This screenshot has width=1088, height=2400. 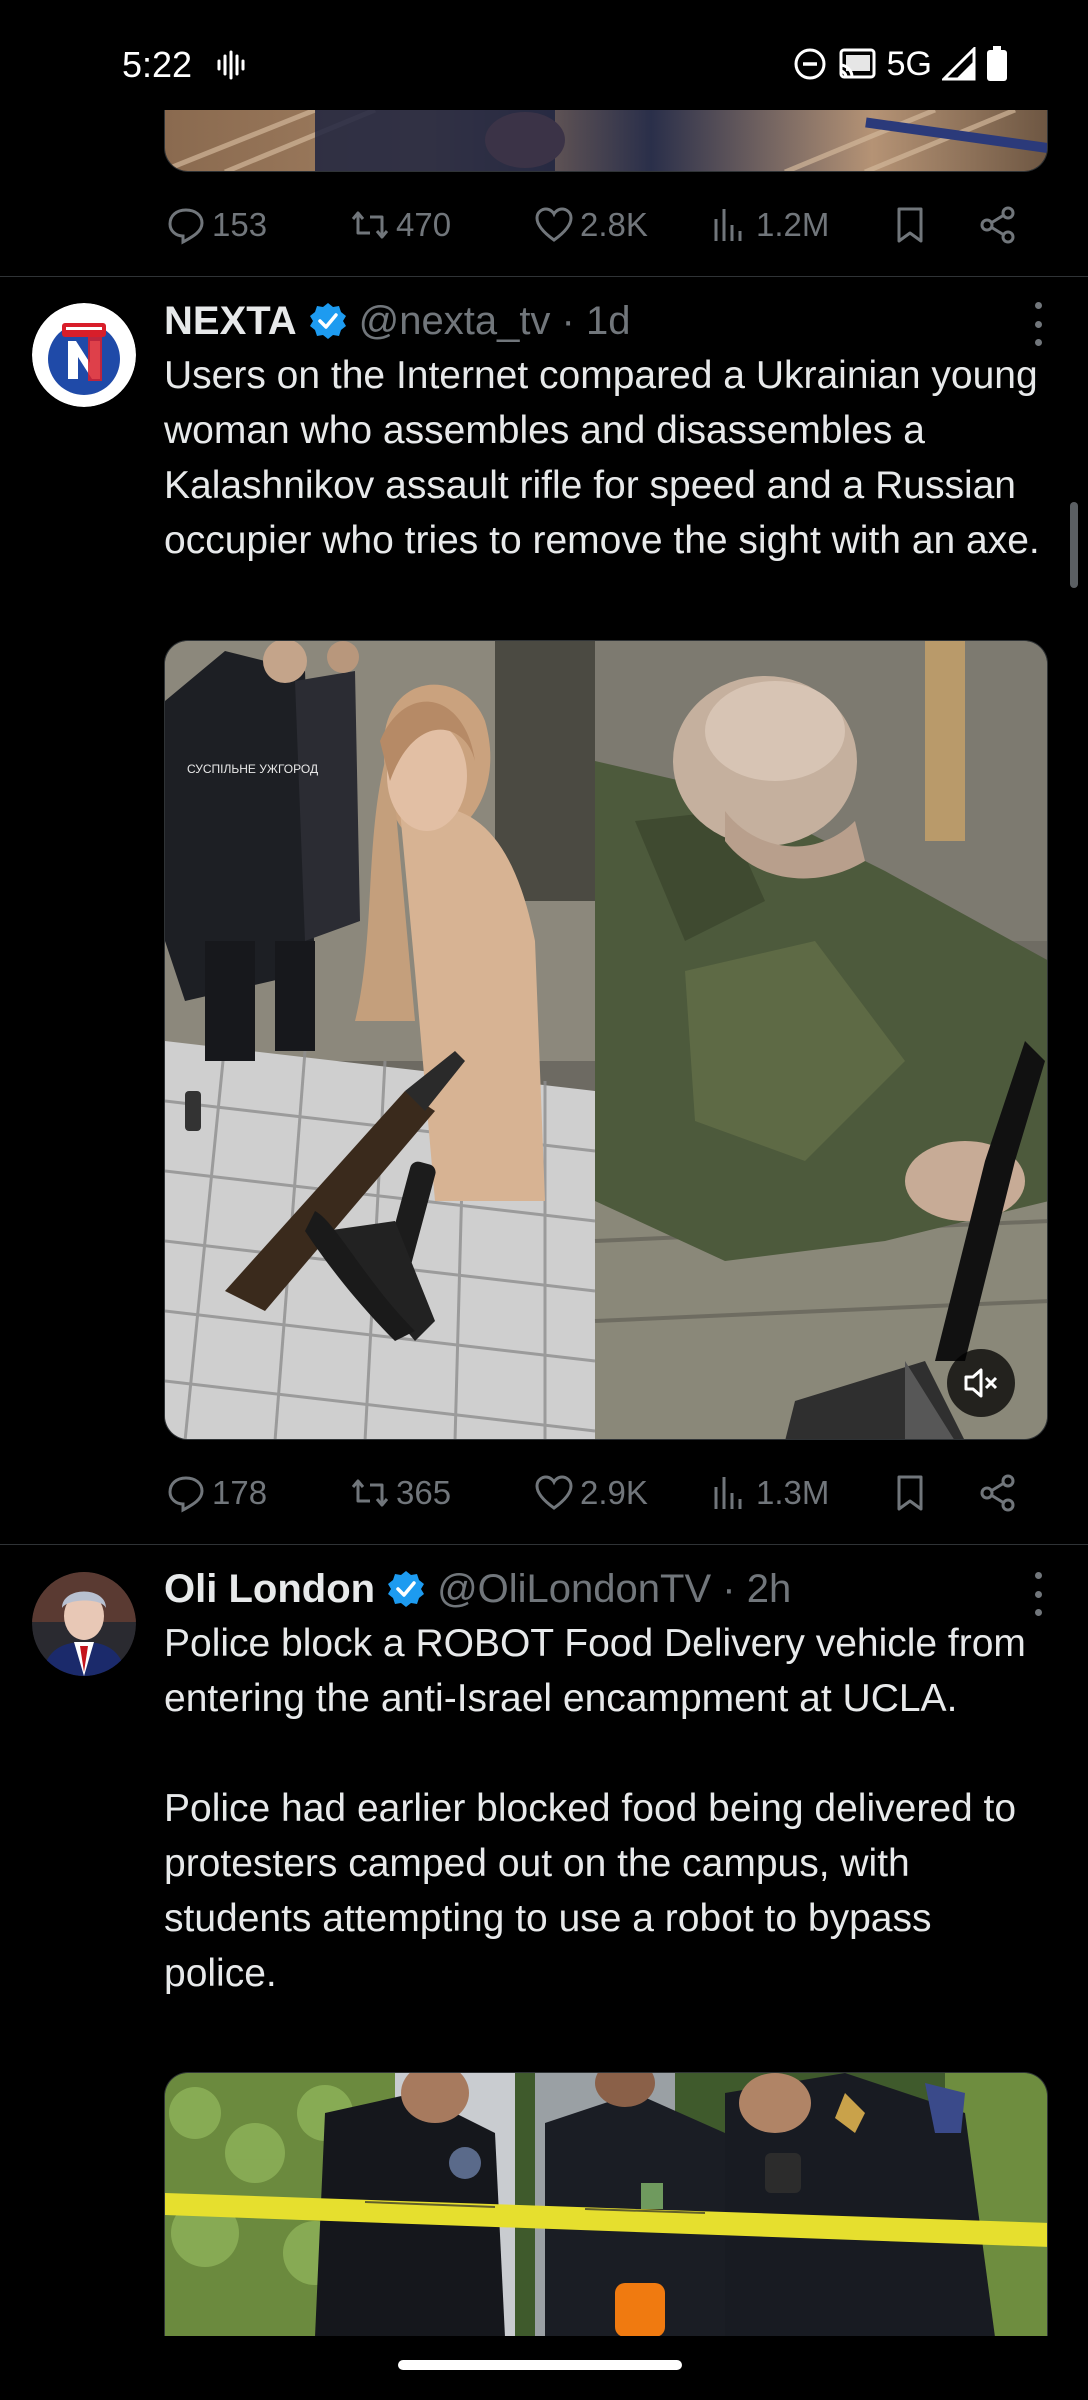 I want to click on views-button: 1.2M, so click(x=769, y=225).